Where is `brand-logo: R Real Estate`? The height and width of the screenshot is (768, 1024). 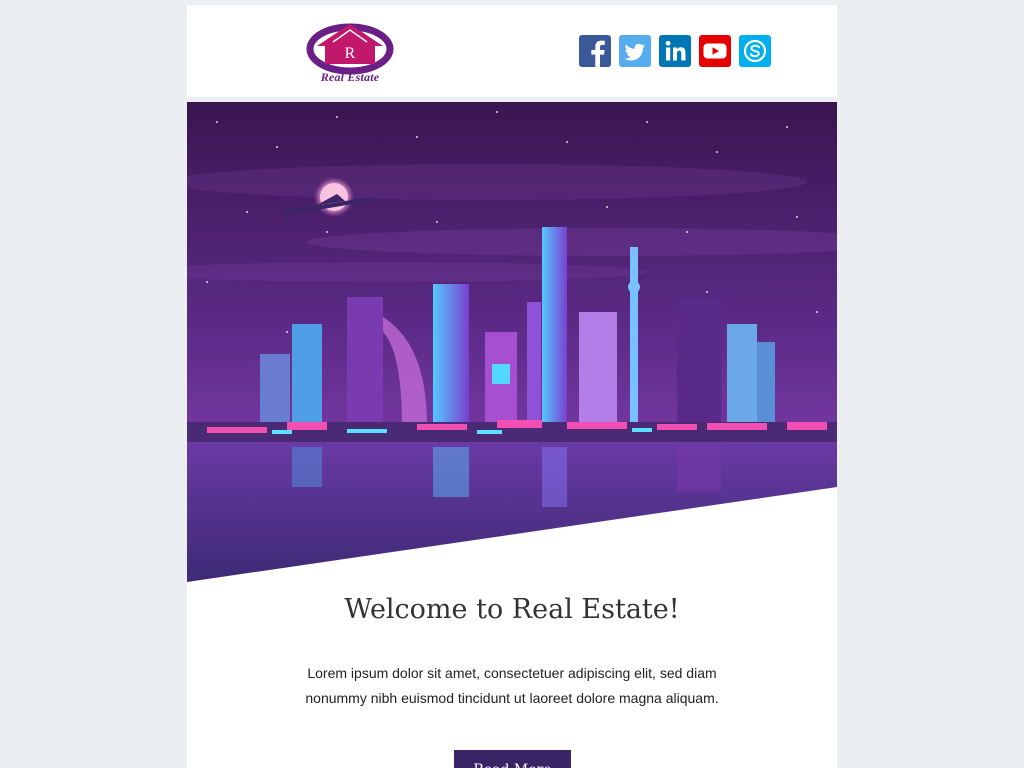 brand-logo: R Real Estate is located at coordinates (350, 51).